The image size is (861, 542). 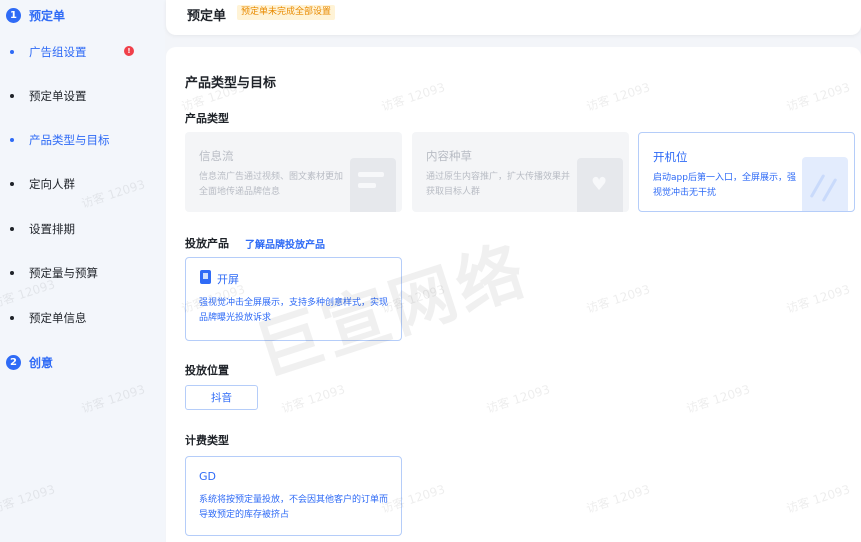 What do you see at coordinates (271, 184) in the screenshot?
I see `card-description: 信息流广告通过视频、图文素材更加全面地传递品牌信息` at bounding box center [271, 184].